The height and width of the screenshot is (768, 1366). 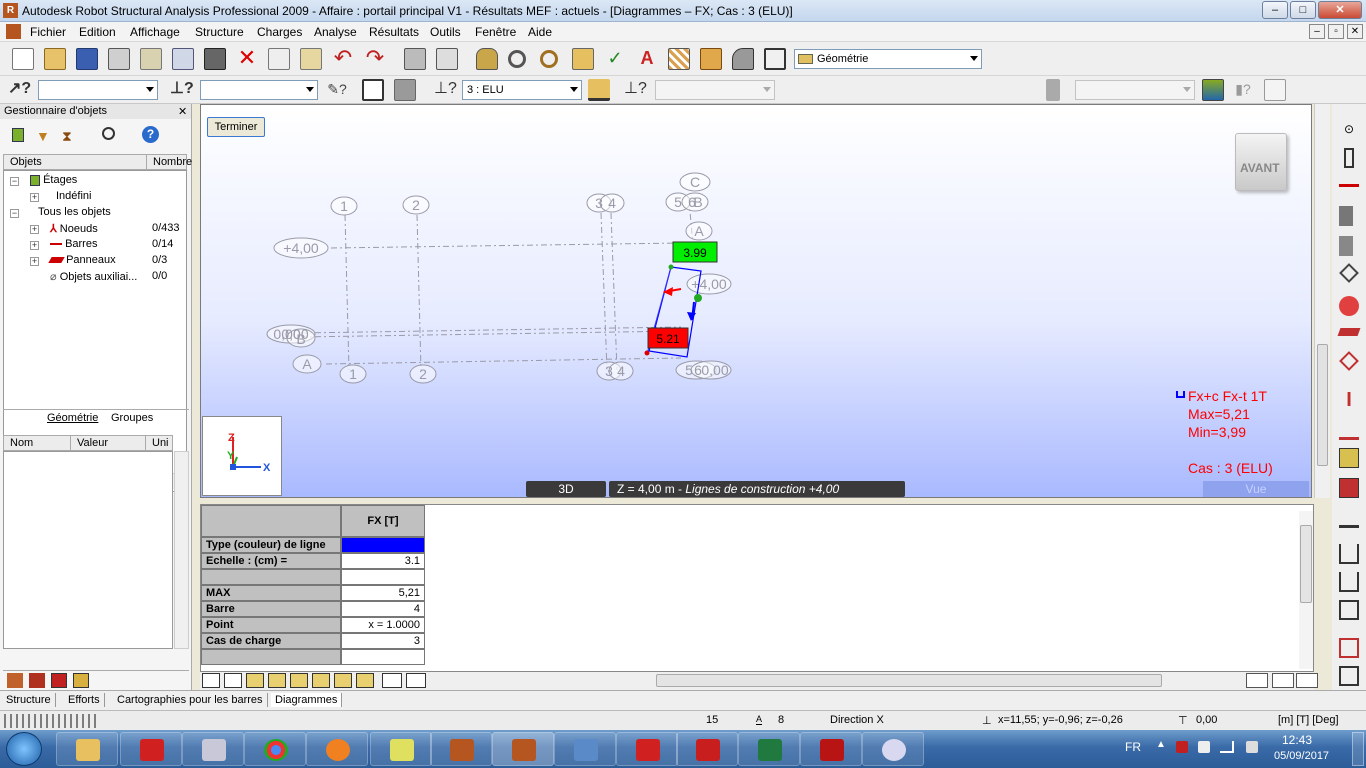 I want to click on mode-icon: ⊥?, so click(x=635, y=90).